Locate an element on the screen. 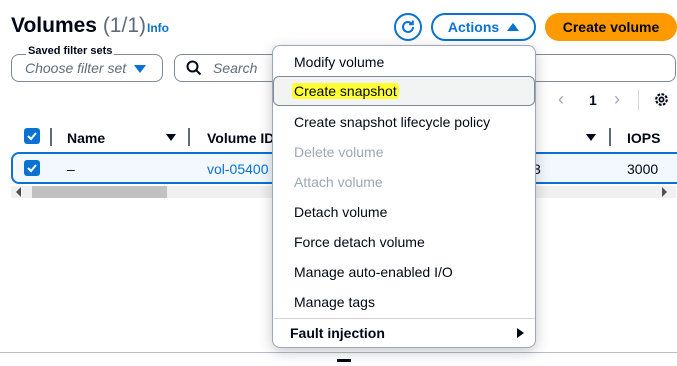 This screenshot has height=366, width=677. menu-item-force-detach-volume: Force detach volume is located at coordinates (404, 242).